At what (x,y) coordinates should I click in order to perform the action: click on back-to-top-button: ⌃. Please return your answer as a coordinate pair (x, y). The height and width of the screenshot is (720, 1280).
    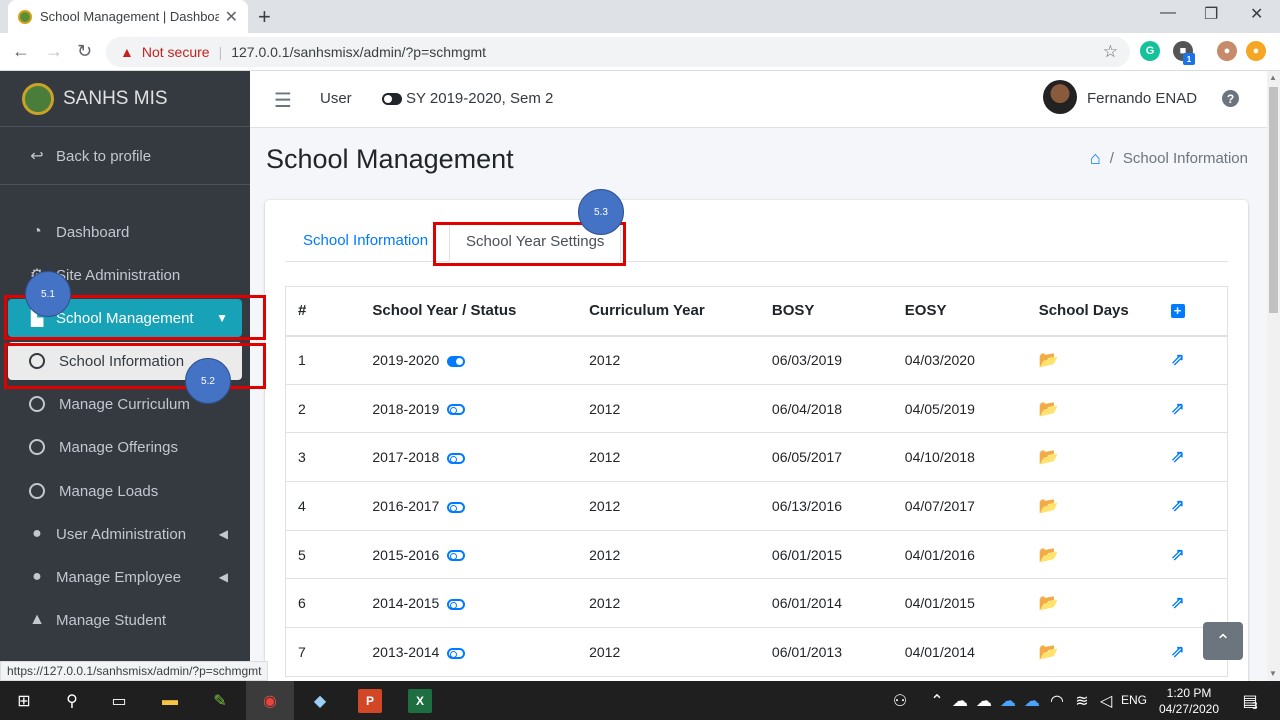
    Looking at the image, I should click on (1223, 641).